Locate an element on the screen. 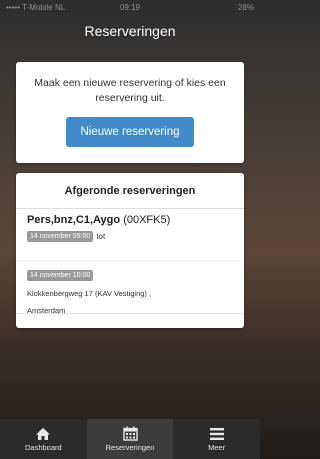 The image size is (320, 459). page-title: Reserveringen is located at coordinates (130, 31).